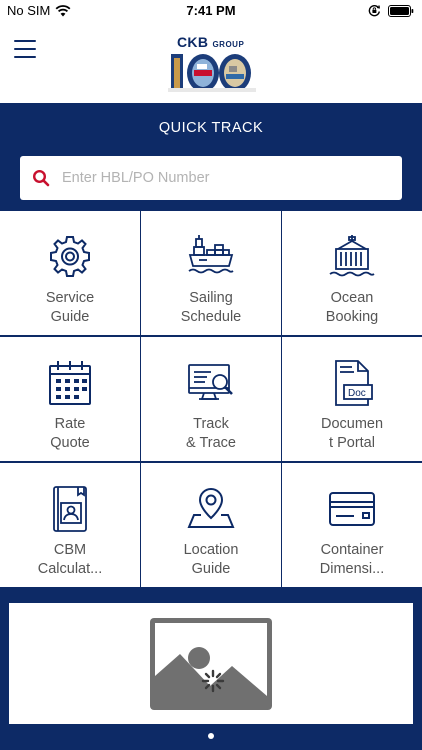 Image resolution: width=422 pixels, height=750 pixels. Describe the element at coordinates (357, 393) in the screenshot. I see `svg-text: Doc` at that location.